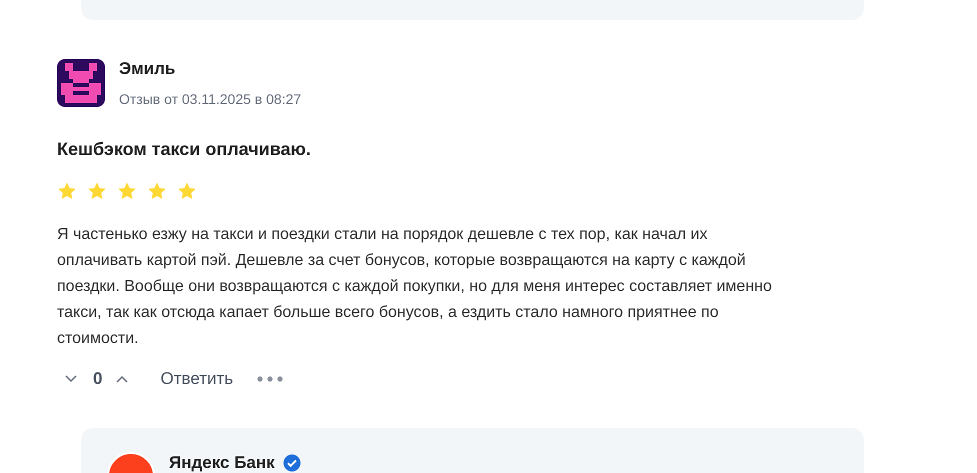 The image size is (977, 473). I want to click on bank-name: Яндекс Банк, so click(222, 463).